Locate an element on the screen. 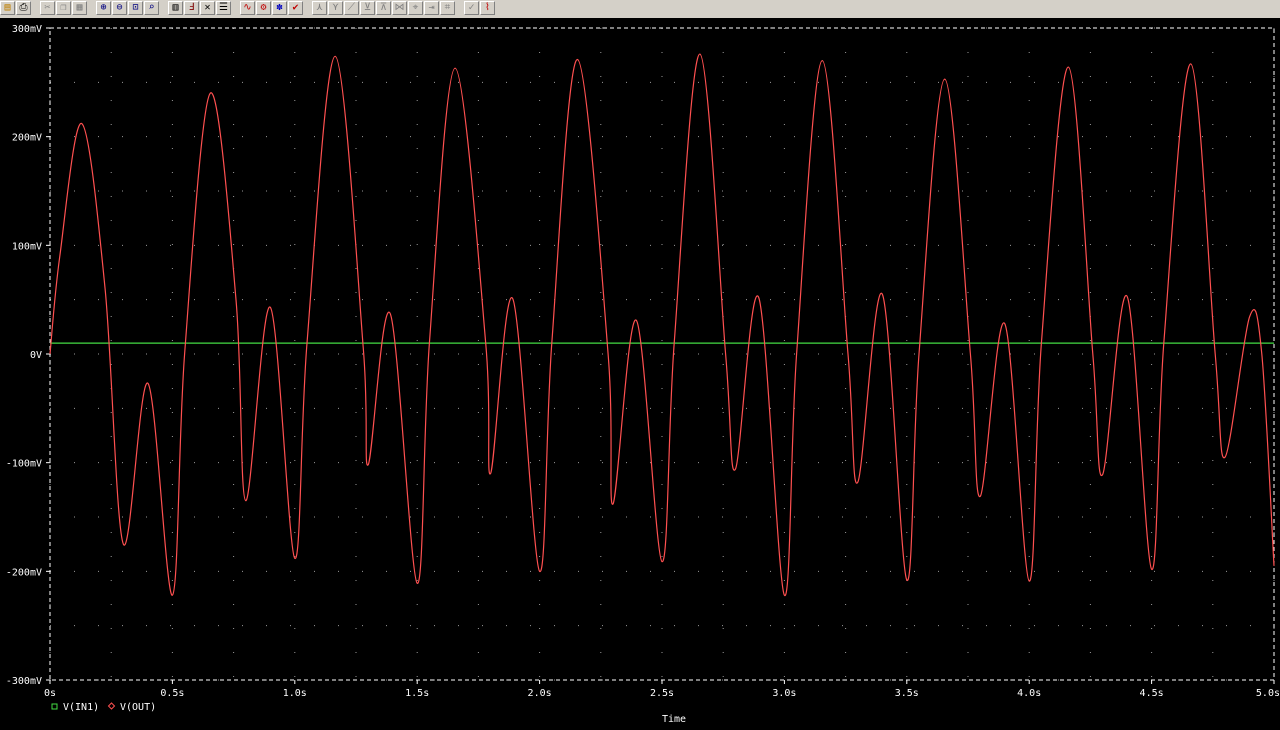 This screenshot has height=730, width=1280. paste-button: ▦ is located at coordinates (79, 8).